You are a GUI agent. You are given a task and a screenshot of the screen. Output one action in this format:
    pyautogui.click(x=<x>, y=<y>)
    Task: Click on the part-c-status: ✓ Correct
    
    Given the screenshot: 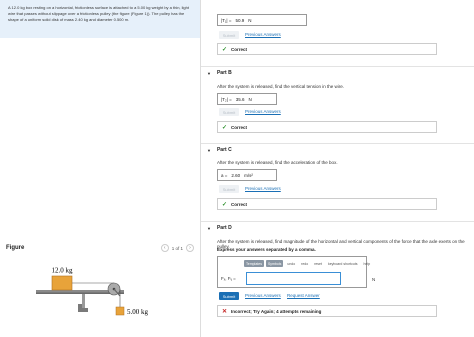 What is the action you would take?
    pyautogui.click(x=327, y=204)
    